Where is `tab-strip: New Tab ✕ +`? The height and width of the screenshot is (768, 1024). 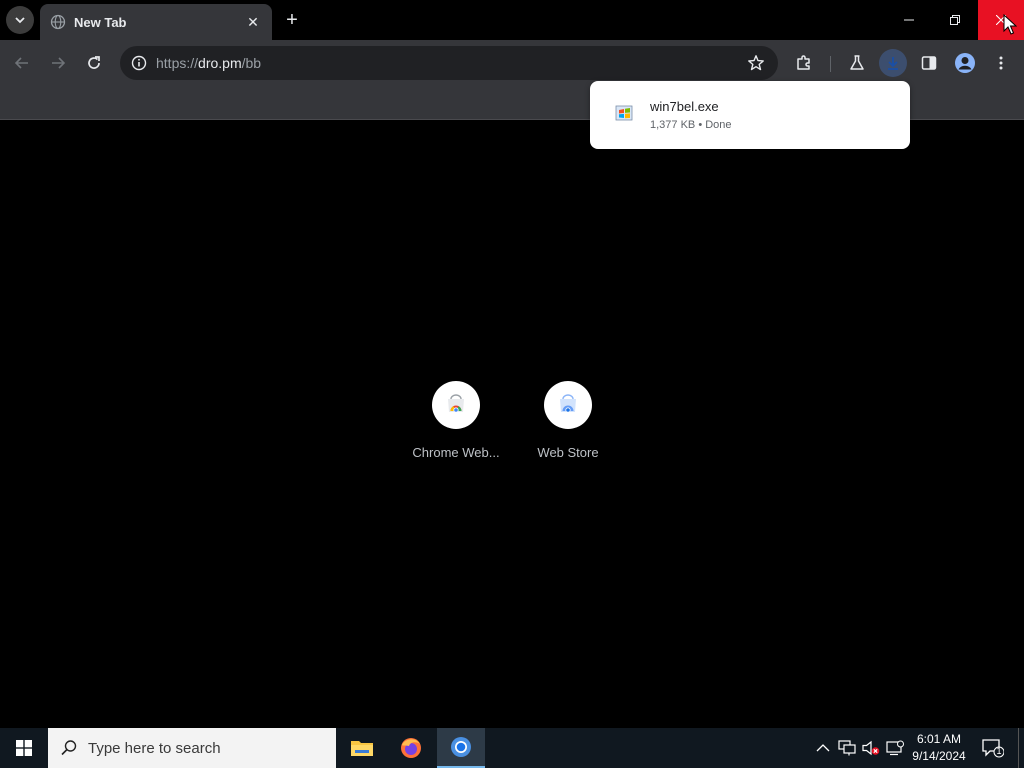
tab-strip: New Tab ✕ + is located at coordinates (512, 20).